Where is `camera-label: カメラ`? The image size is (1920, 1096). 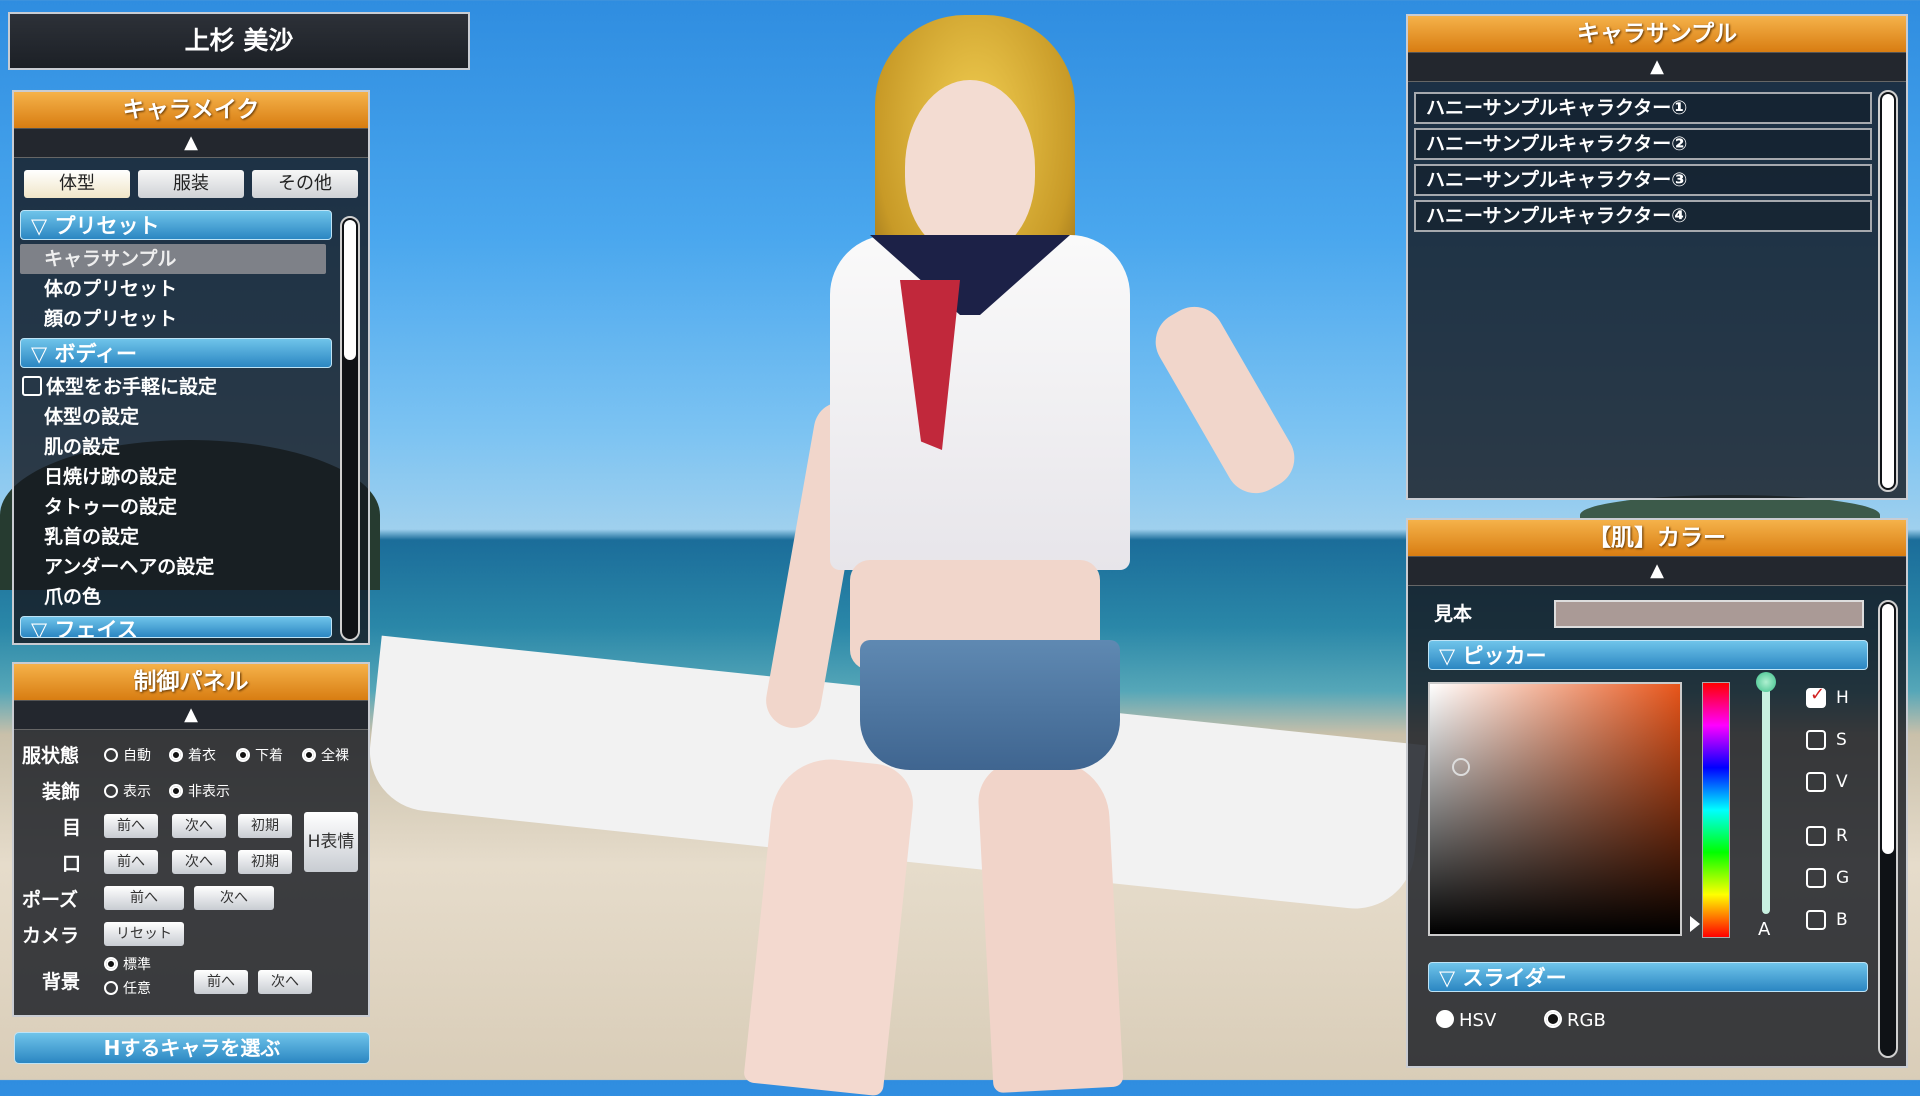 camera-label: カメラ is located at coordinates (51, 936).